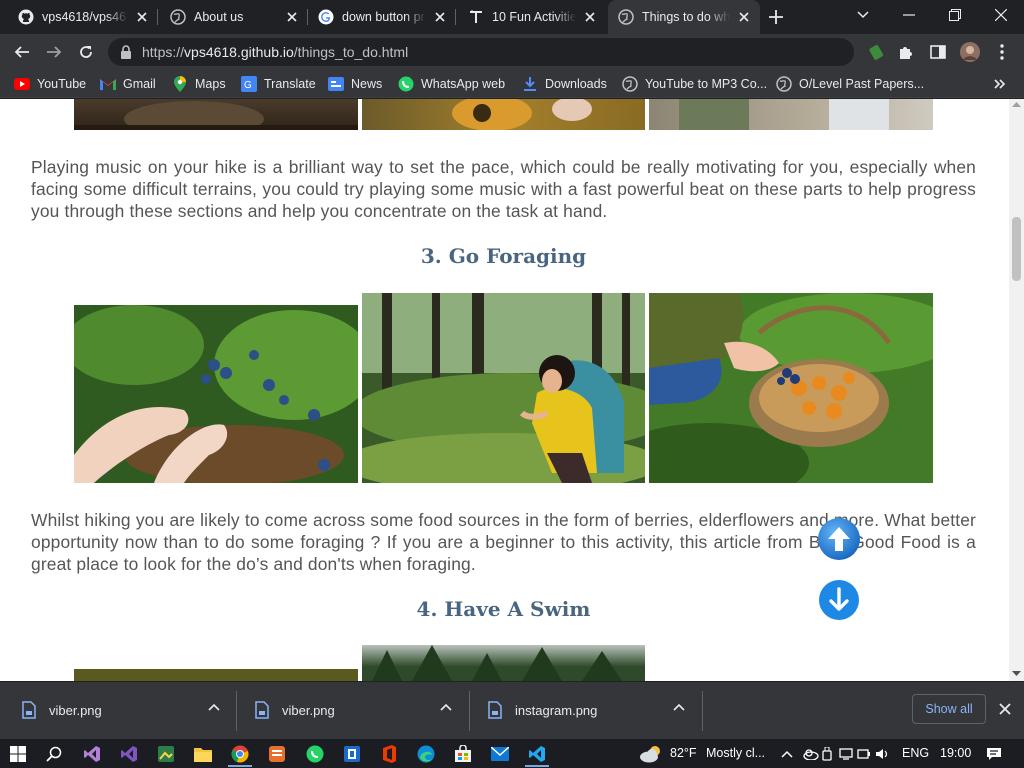 This screenshot has height=768, width=1024. Describe the element at coordinates (787, 754) in the screenshot. I see `show-hidden-icons-button` at that location.